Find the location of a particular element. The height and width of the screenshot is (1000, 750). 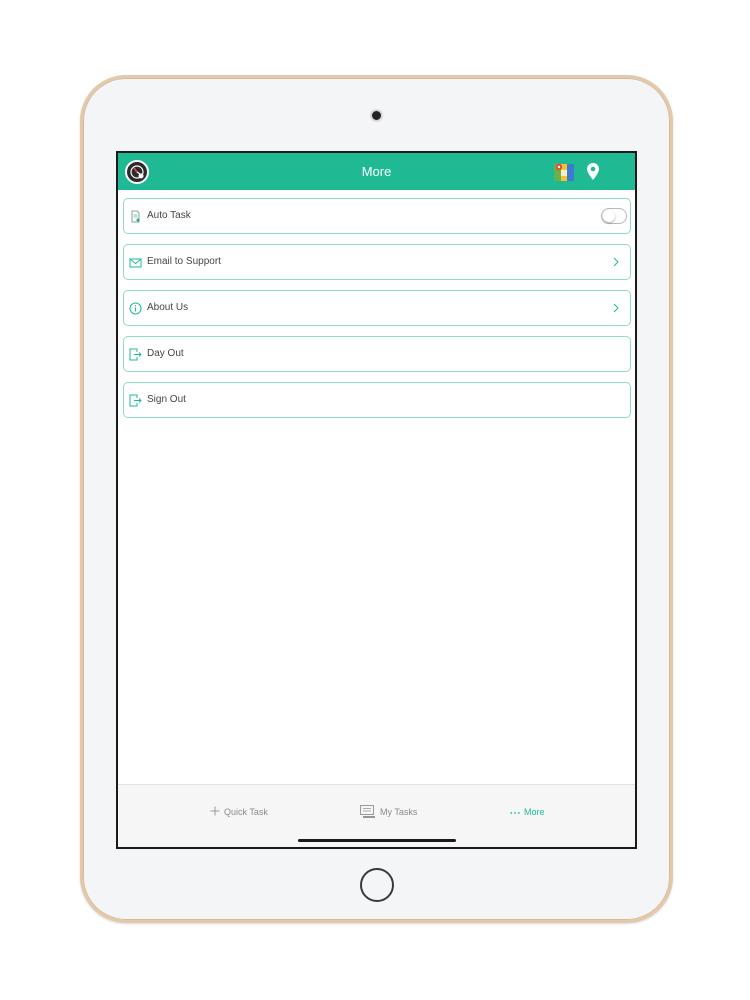

map-icon is located at coordinates (564, 172).